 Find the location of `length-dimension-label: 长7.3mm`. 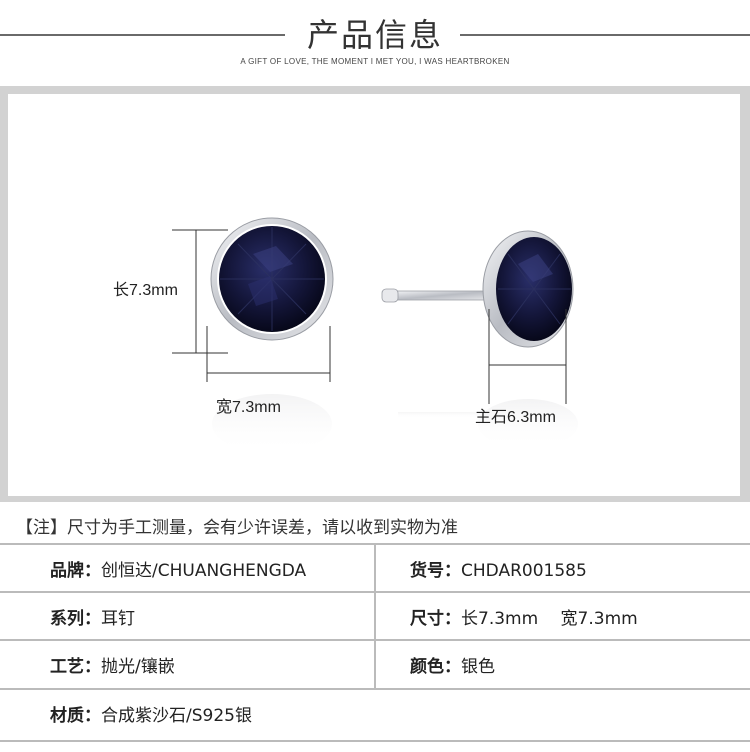

length-dimension-label: 长7.3mm is located at coordinates (145, 290).